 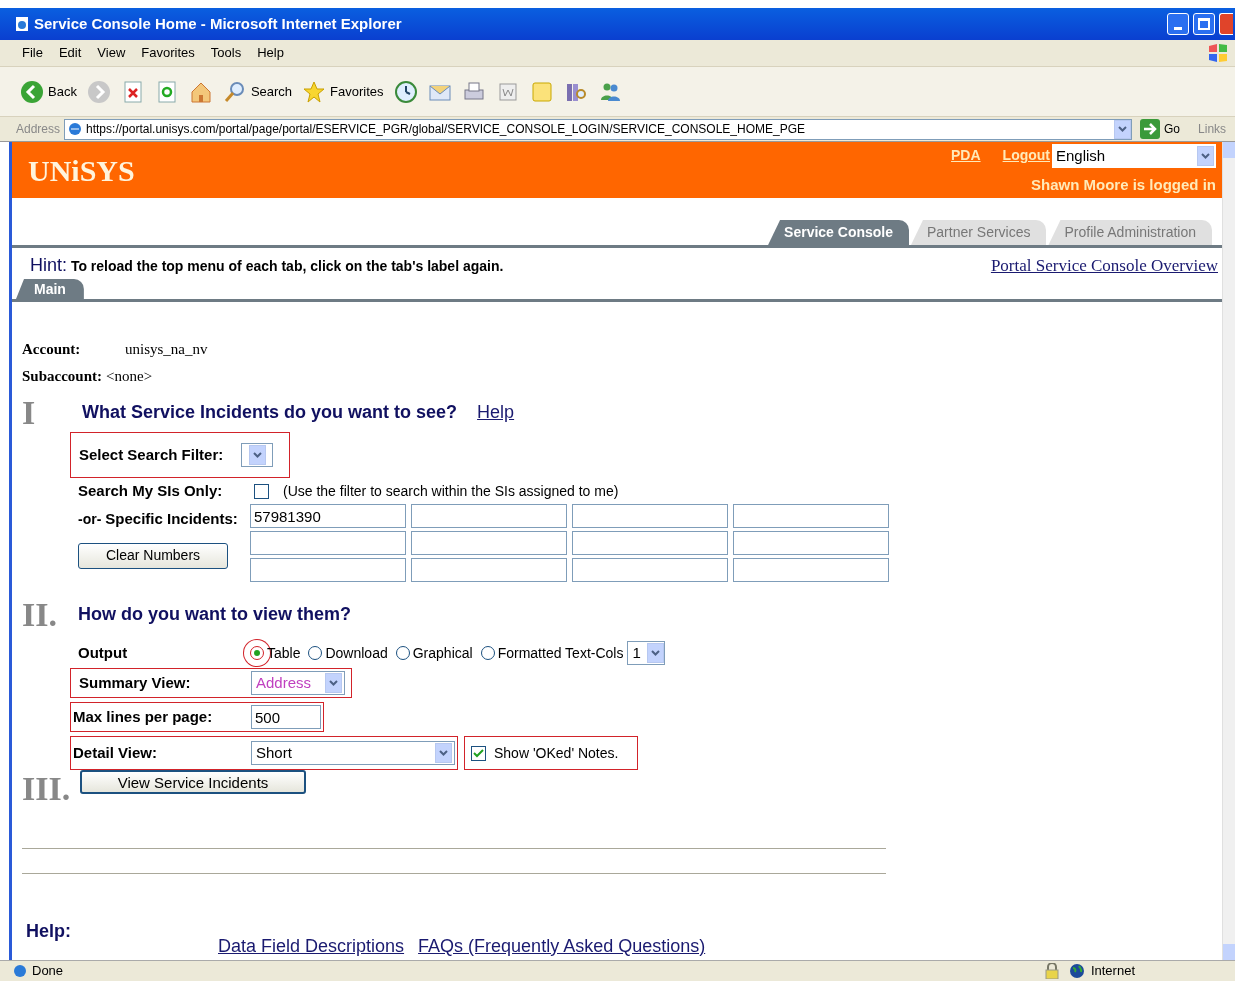 I want to click on help-label: Help:, so click(x=48, y=931).